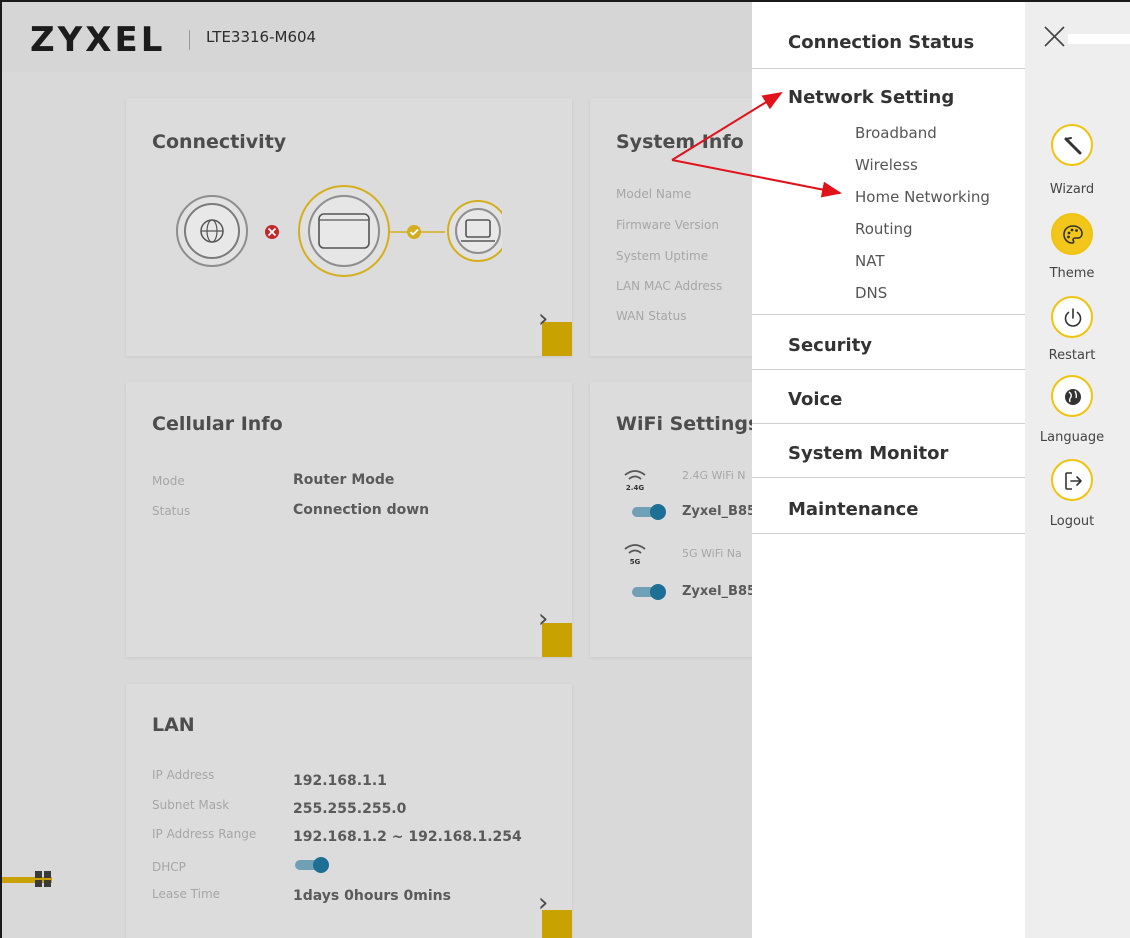  What do you see at coordinates (712, 553) in the screenshot?
I see `wifi-band-label: 5G WiFi Na` at bounding box center [712, 553].